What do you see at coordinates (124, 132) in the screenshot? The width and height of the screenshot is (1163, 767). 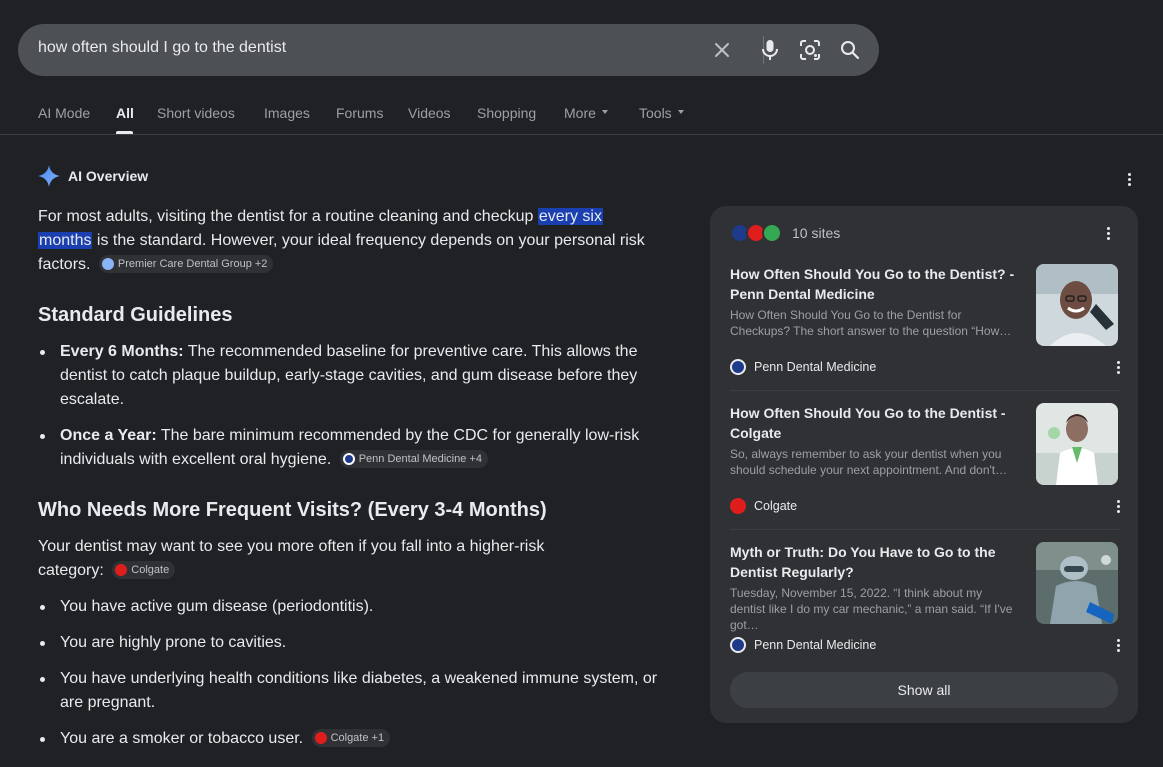 I see `active-tab-indicator` at bounding box center [124, 132].